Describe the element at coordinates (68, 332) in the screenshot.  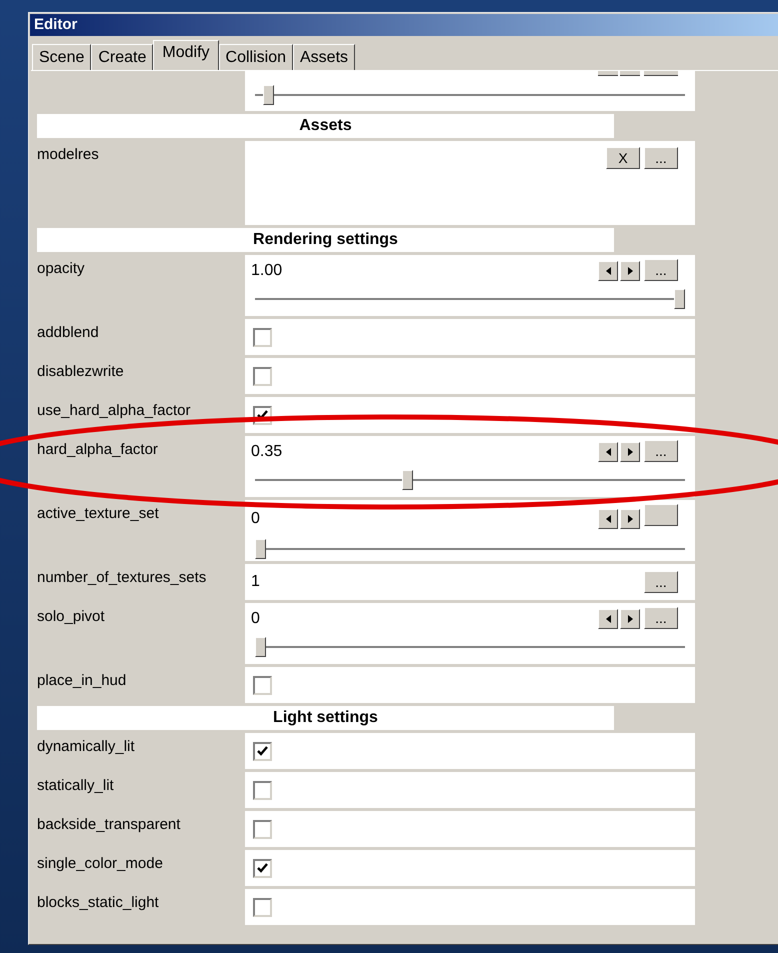
I see `property-label: addblend` at that location.